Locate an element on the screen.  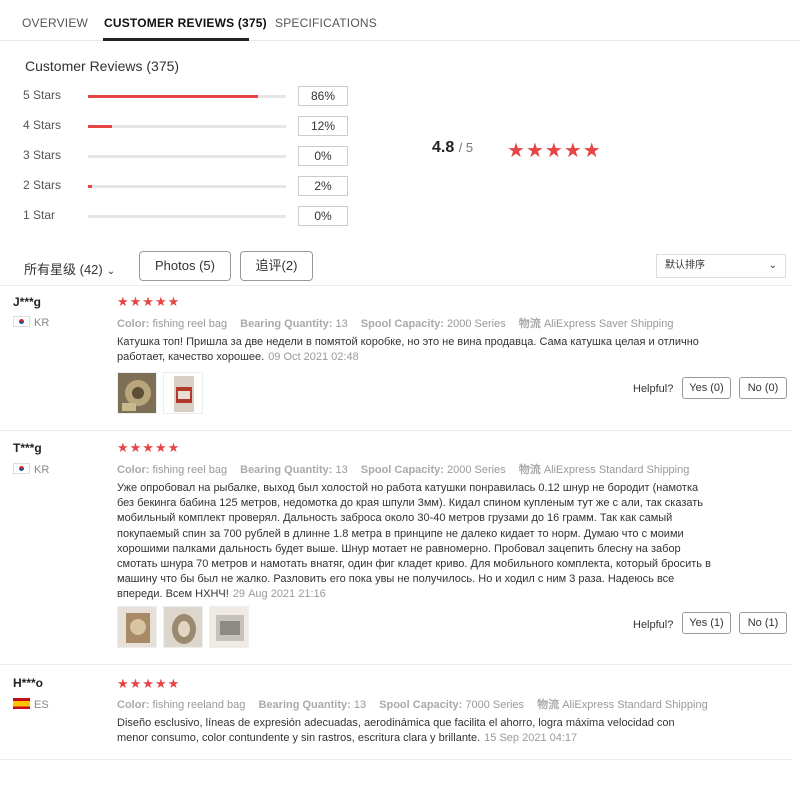
rating-row-3: 3 Stars 0% is located at coordinates (188, 156).